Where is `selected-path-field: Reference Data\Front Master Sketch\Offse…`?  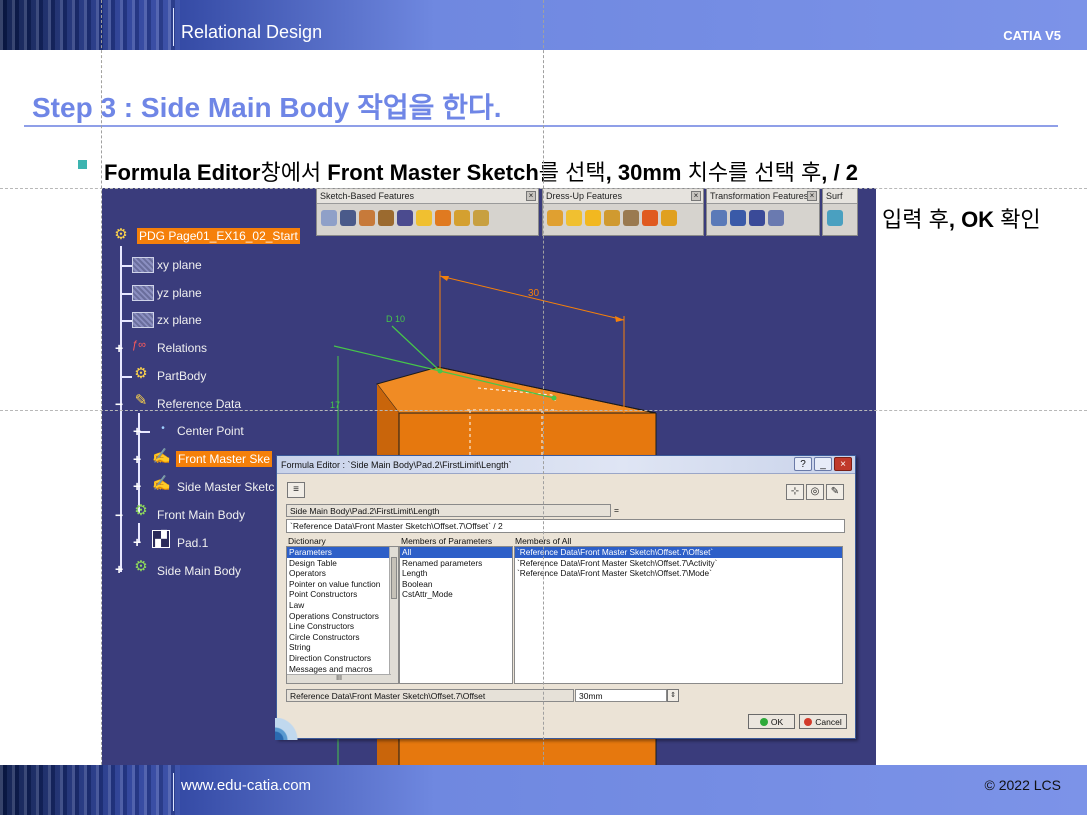
selected-path-field: Reference Data\Front Master Sketch\Offse… is located at coordinates (430, 695).